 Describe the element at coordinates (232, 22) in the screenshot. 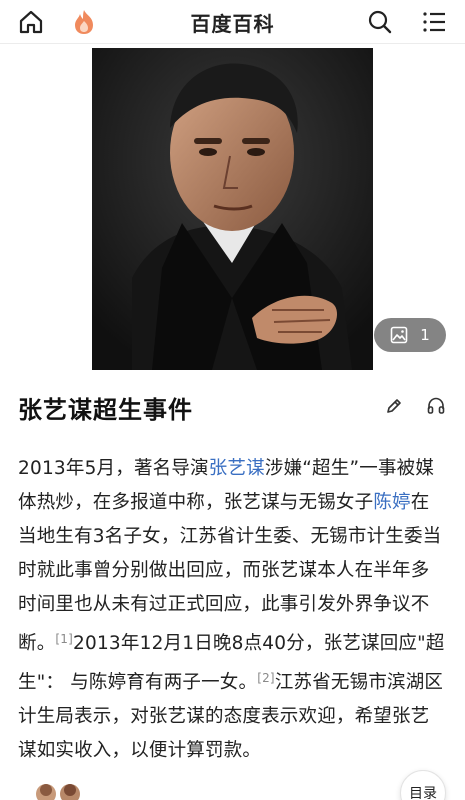

I see `top-navigation-bar: 百度百科` at that location.